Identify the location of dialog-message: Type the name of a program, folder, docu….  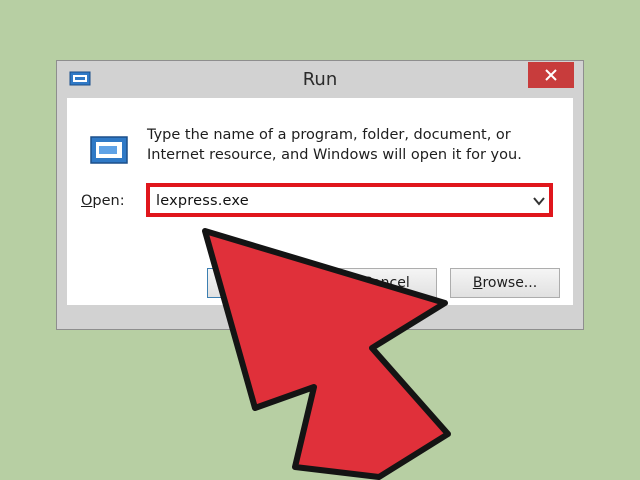
(334, 145).